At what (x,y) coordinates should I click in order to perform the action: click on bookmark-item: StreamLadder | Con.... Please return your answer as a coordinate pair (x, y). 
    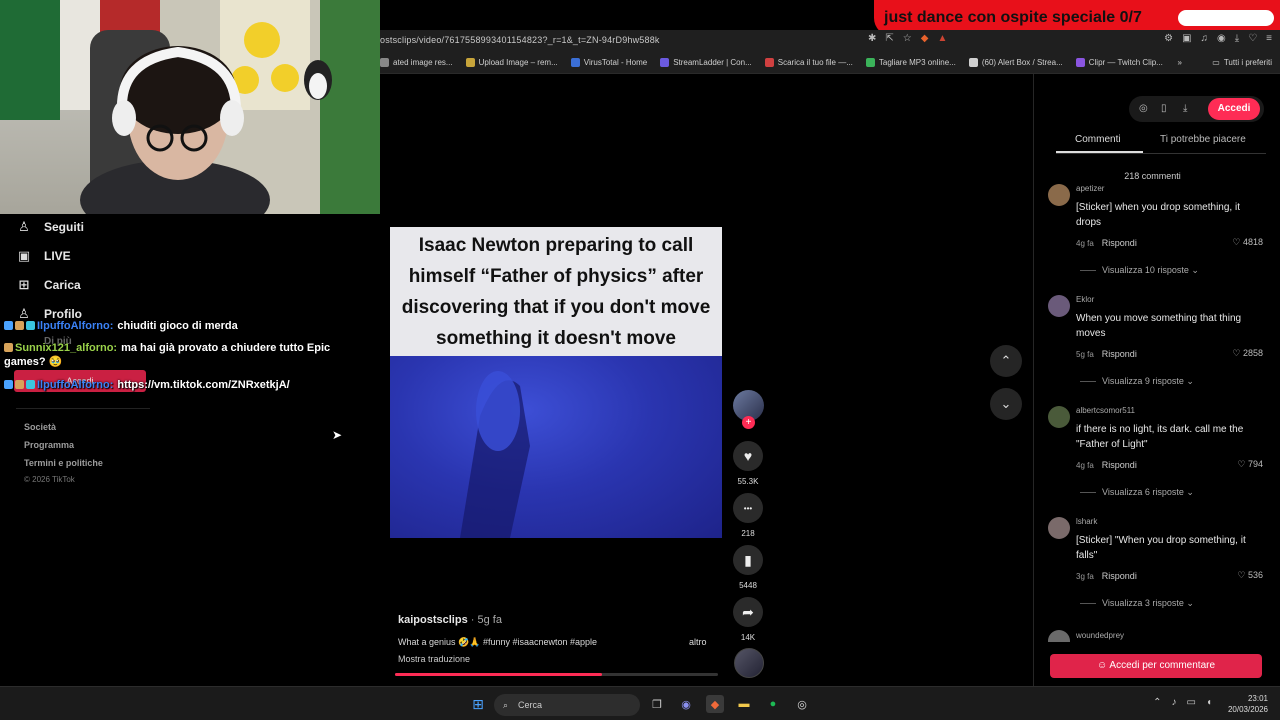
    Looking at the image, I should click on (706, 62).